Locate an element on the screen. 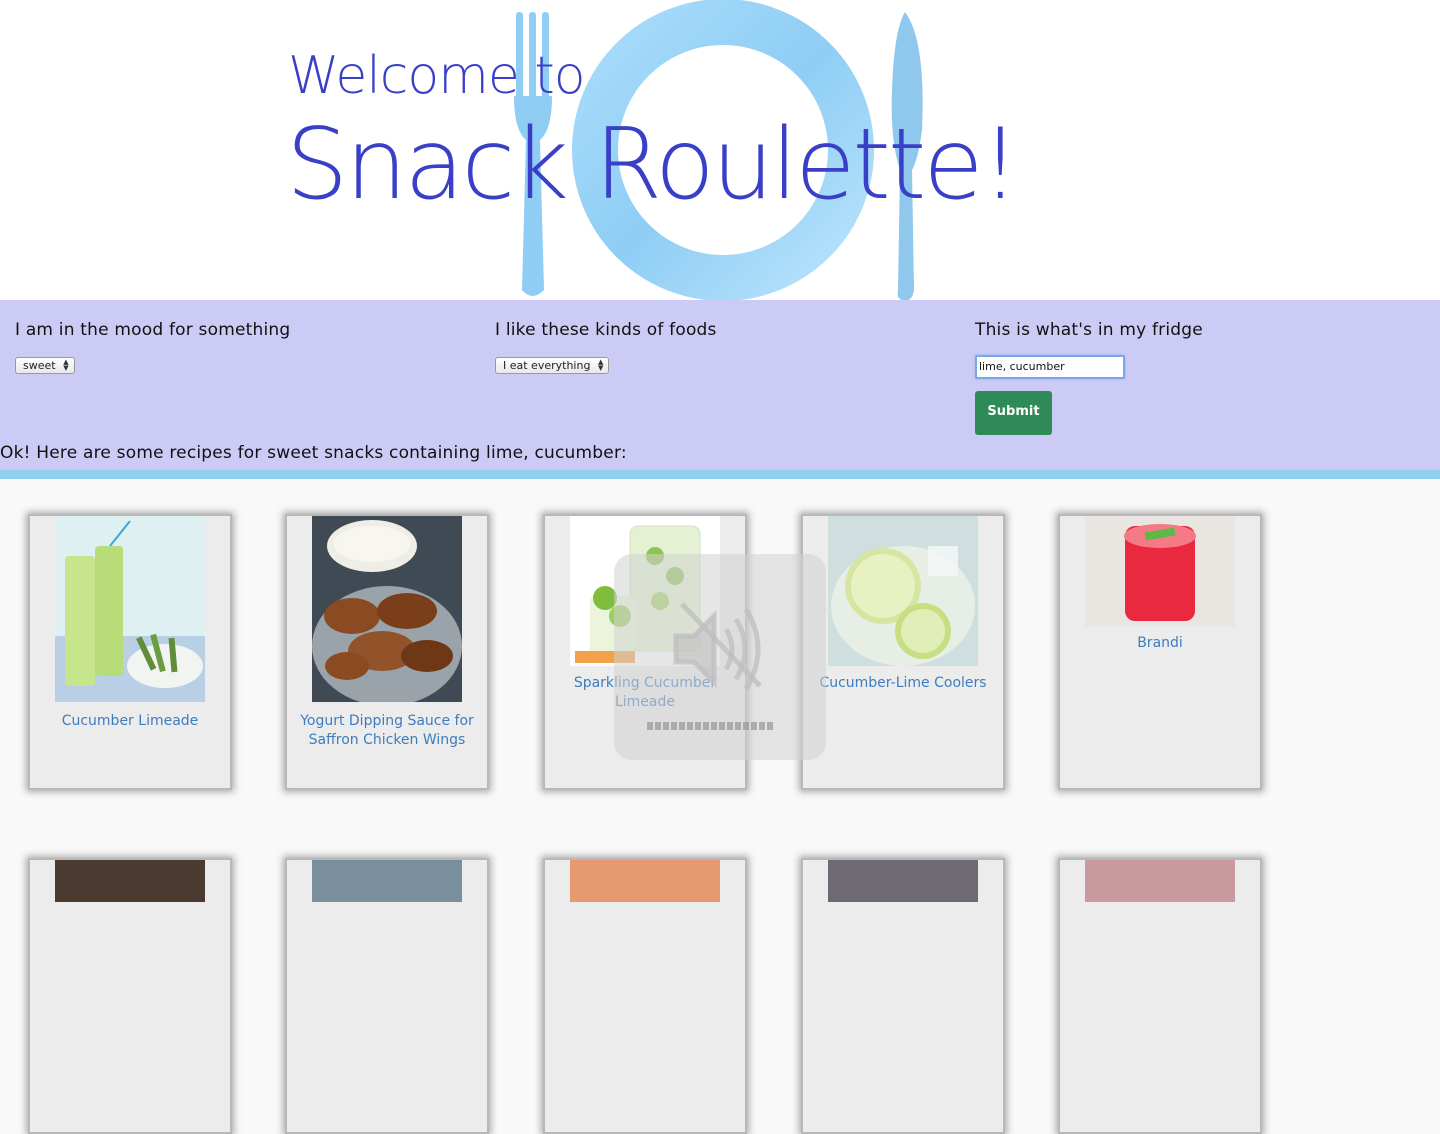 Image resolution: width=1440 pixels, height=1134 pixels. fridge-column: This is what's in my fridge is located at coordinates (1089, 330).